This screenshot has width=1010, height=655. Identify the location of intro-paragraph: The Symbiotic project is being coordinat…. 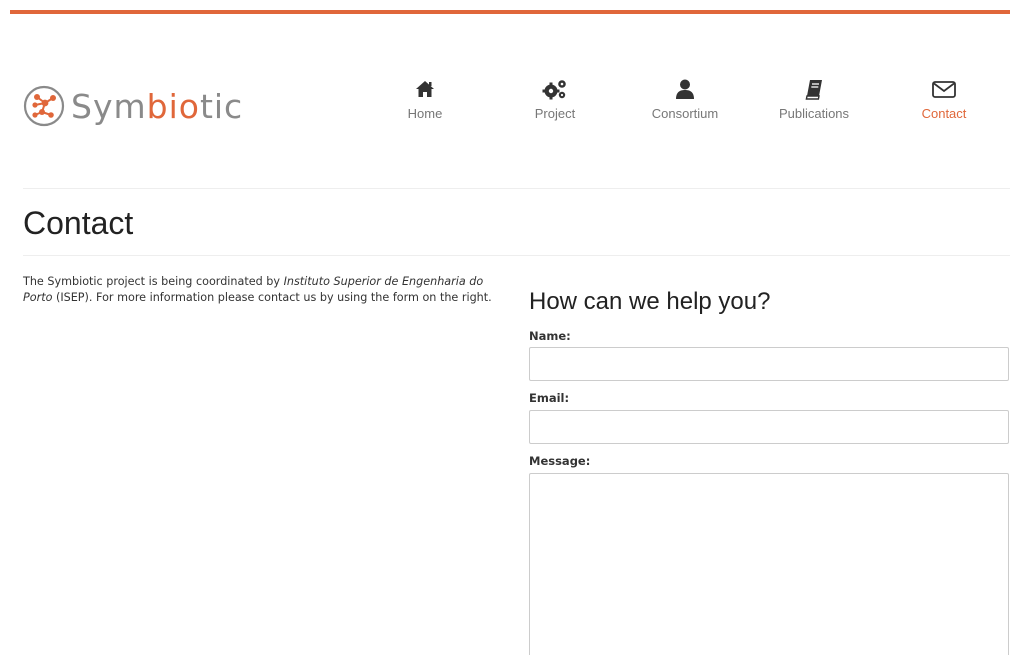
(265, 290).